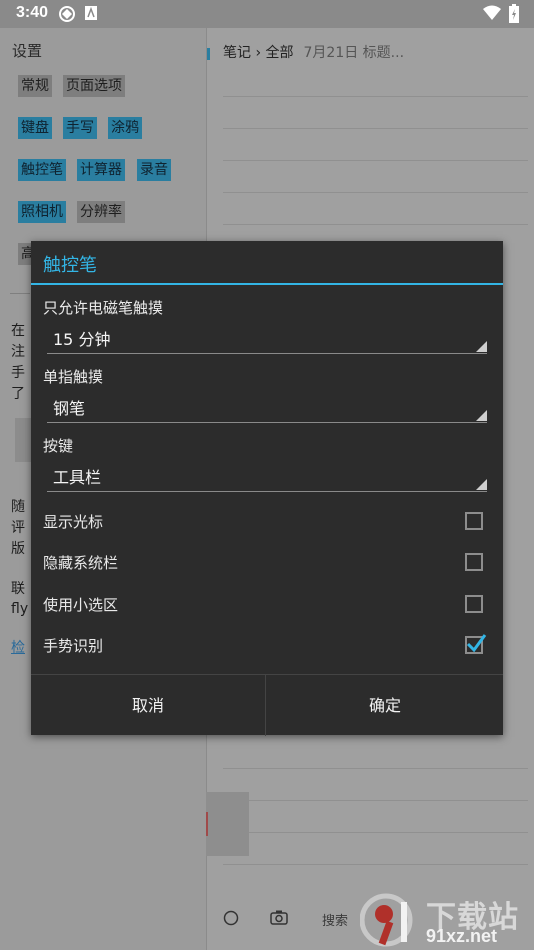 The image size is (534, 950). What do you see at coordinates (18, 648) in the screenshot?
I see `partial-link: 检` at bounding box center [18, 648].